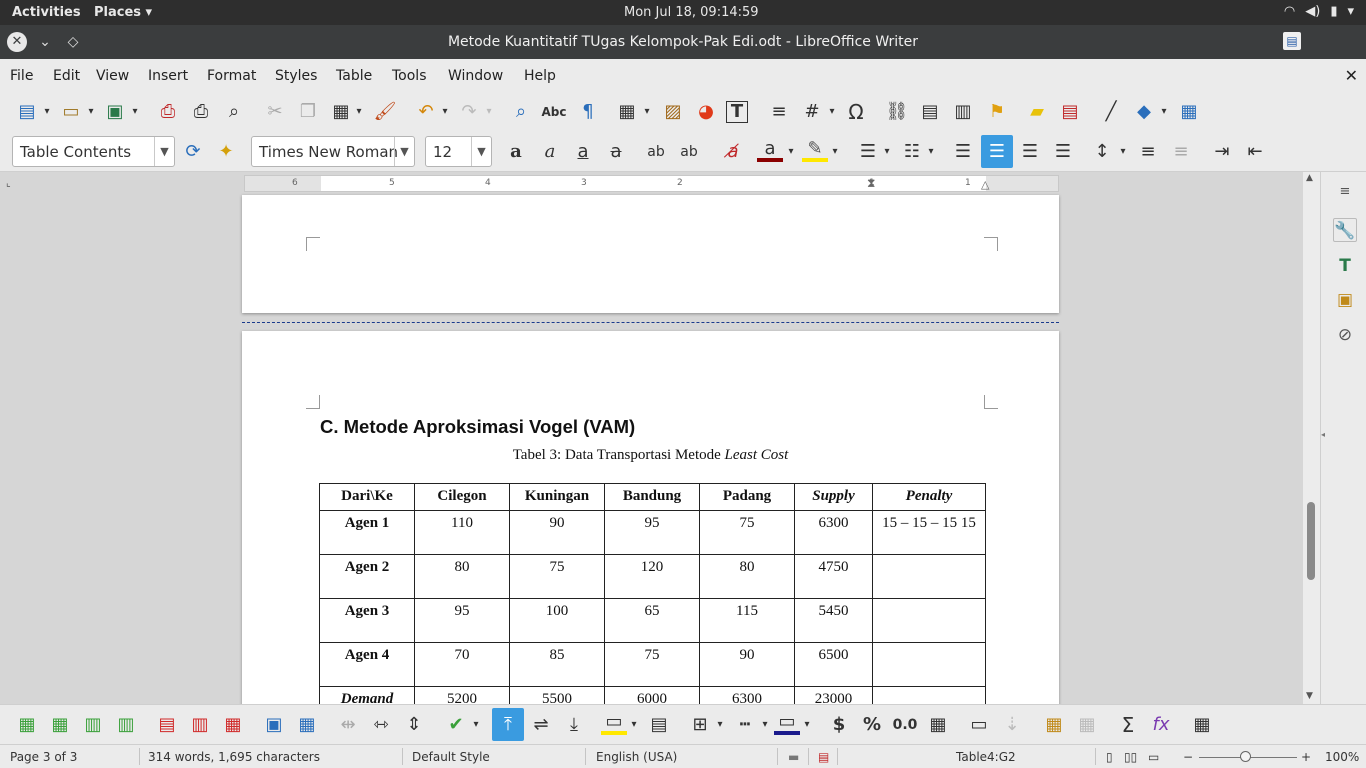 This screenshot has height=768, width=1366. What do you see at coordinates (381, 725) in the screenshot?
I see `split-cells-icon: ⇿` at bounding box center [381, 725].